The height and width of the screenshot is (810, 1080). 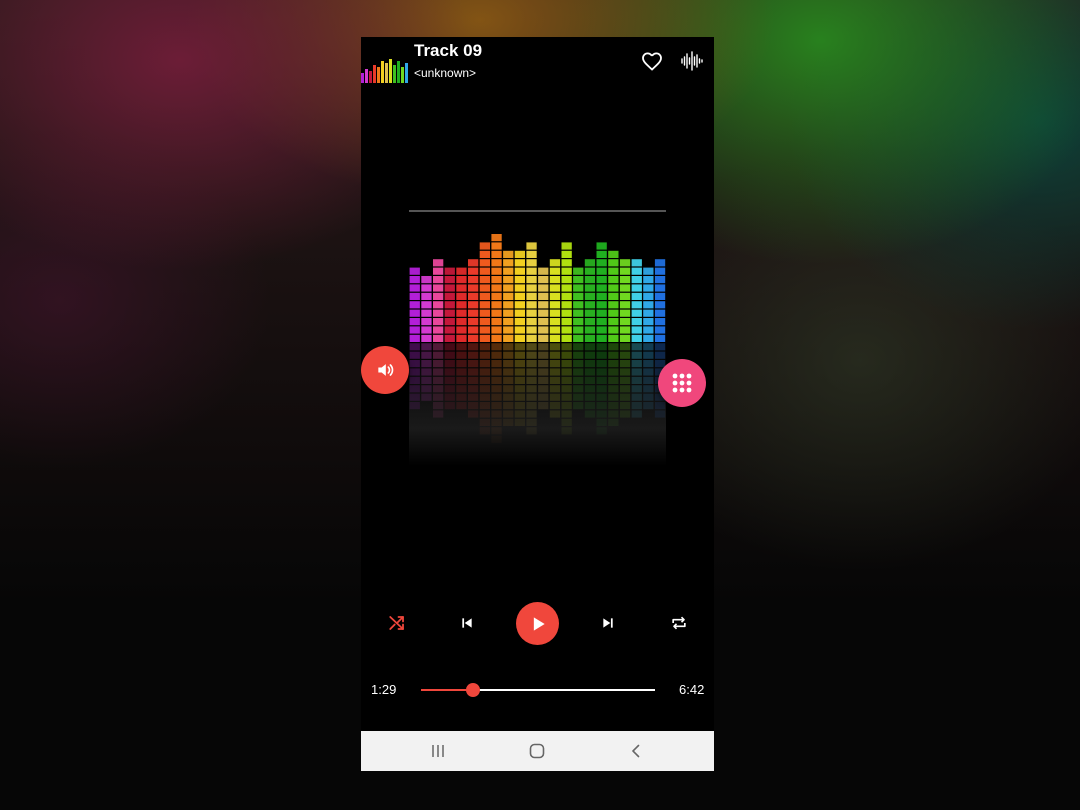 I want to click on shuffle-button, so click(x=397, y=623).